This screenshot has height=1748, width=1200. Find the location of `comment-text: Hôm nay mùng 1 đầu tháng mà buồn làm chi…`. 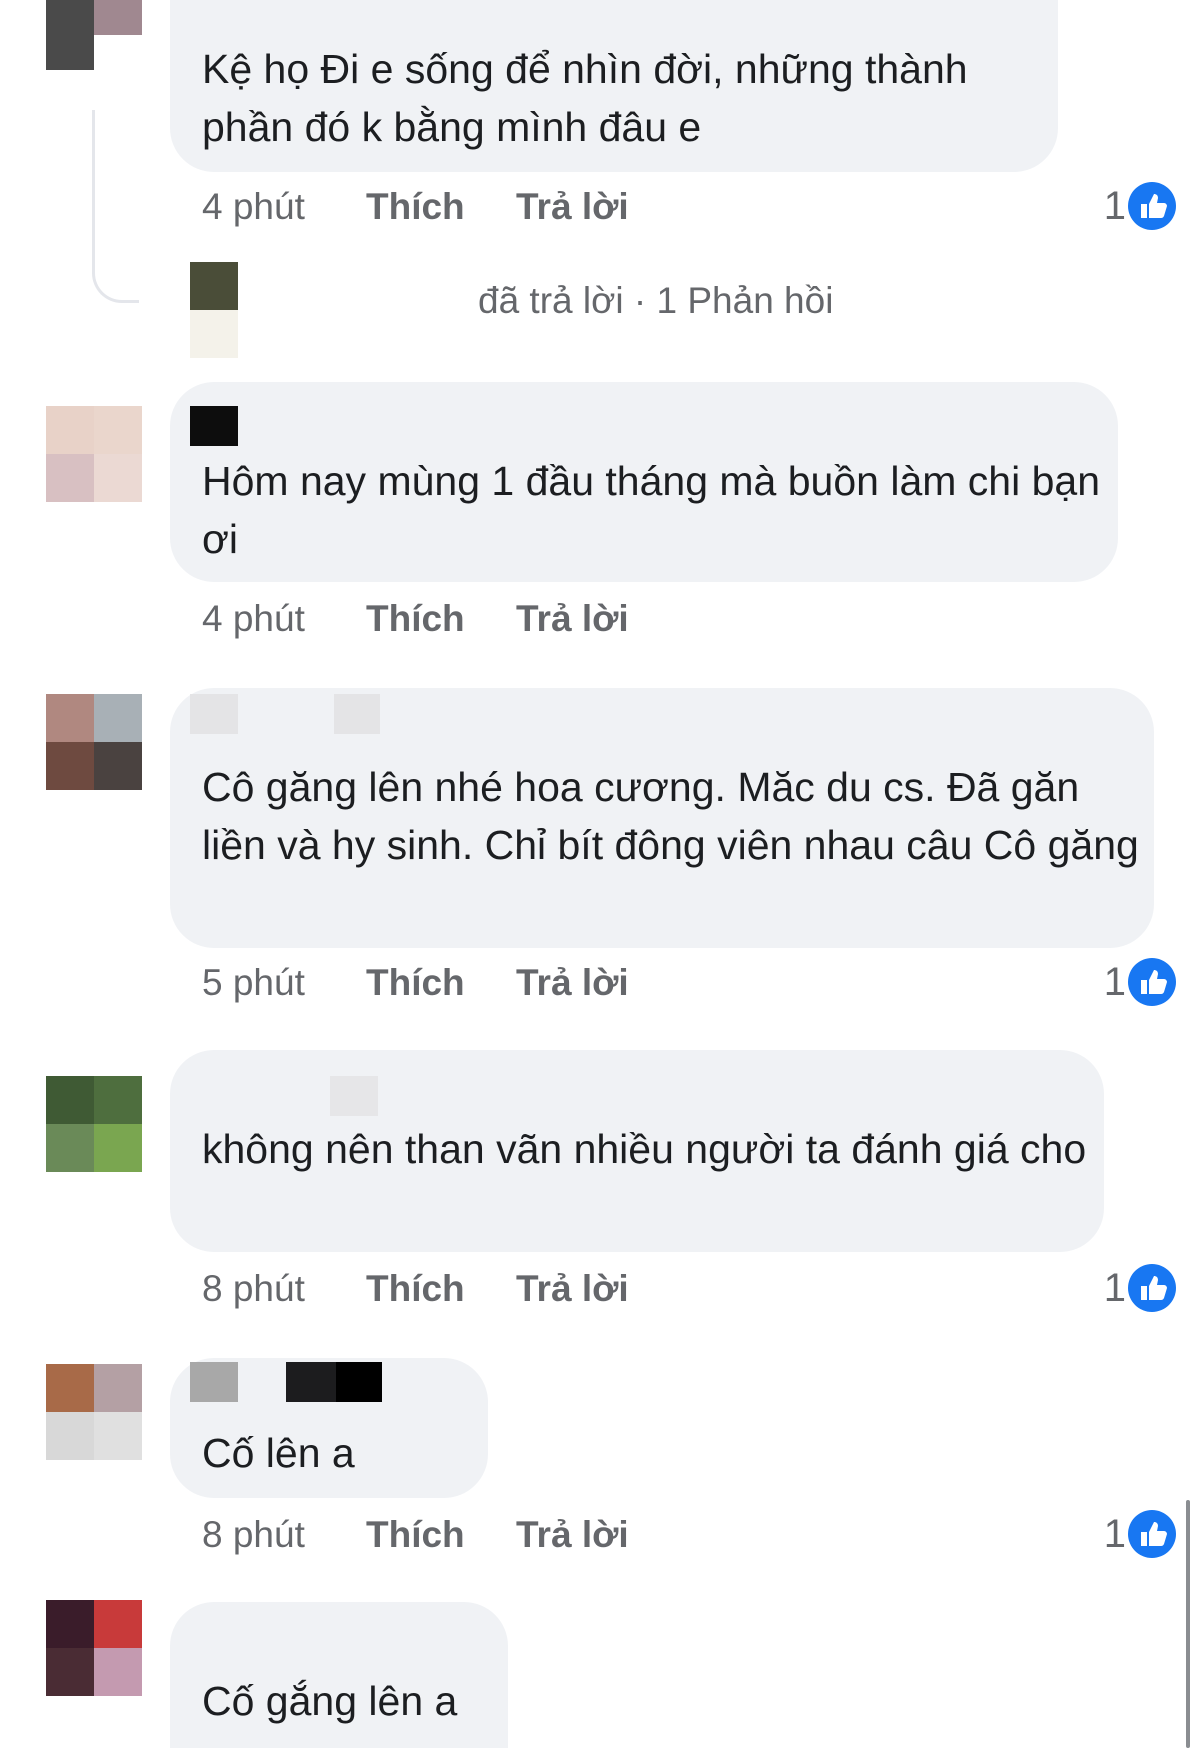

comment-text: Hôm nay mùng 1 đầu tháng mà buồn làm chi… is located at coordinates (651, 510).